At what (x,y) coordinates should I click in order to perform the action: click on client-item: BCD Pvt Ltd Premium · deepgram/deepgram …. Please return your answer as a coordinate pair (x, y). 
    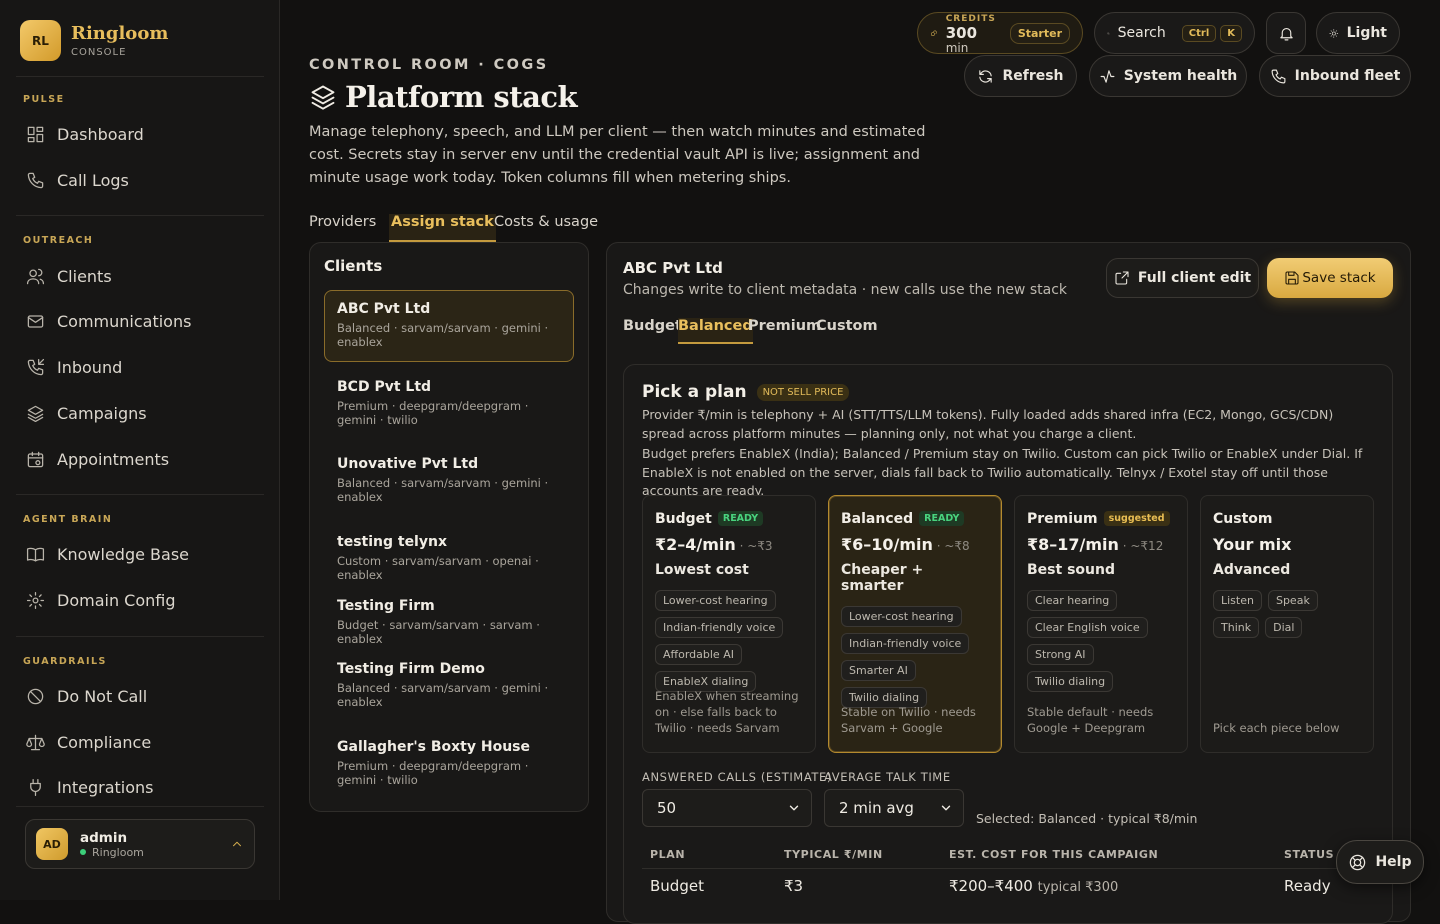
    Looking at the image, I should click on (449, 403).